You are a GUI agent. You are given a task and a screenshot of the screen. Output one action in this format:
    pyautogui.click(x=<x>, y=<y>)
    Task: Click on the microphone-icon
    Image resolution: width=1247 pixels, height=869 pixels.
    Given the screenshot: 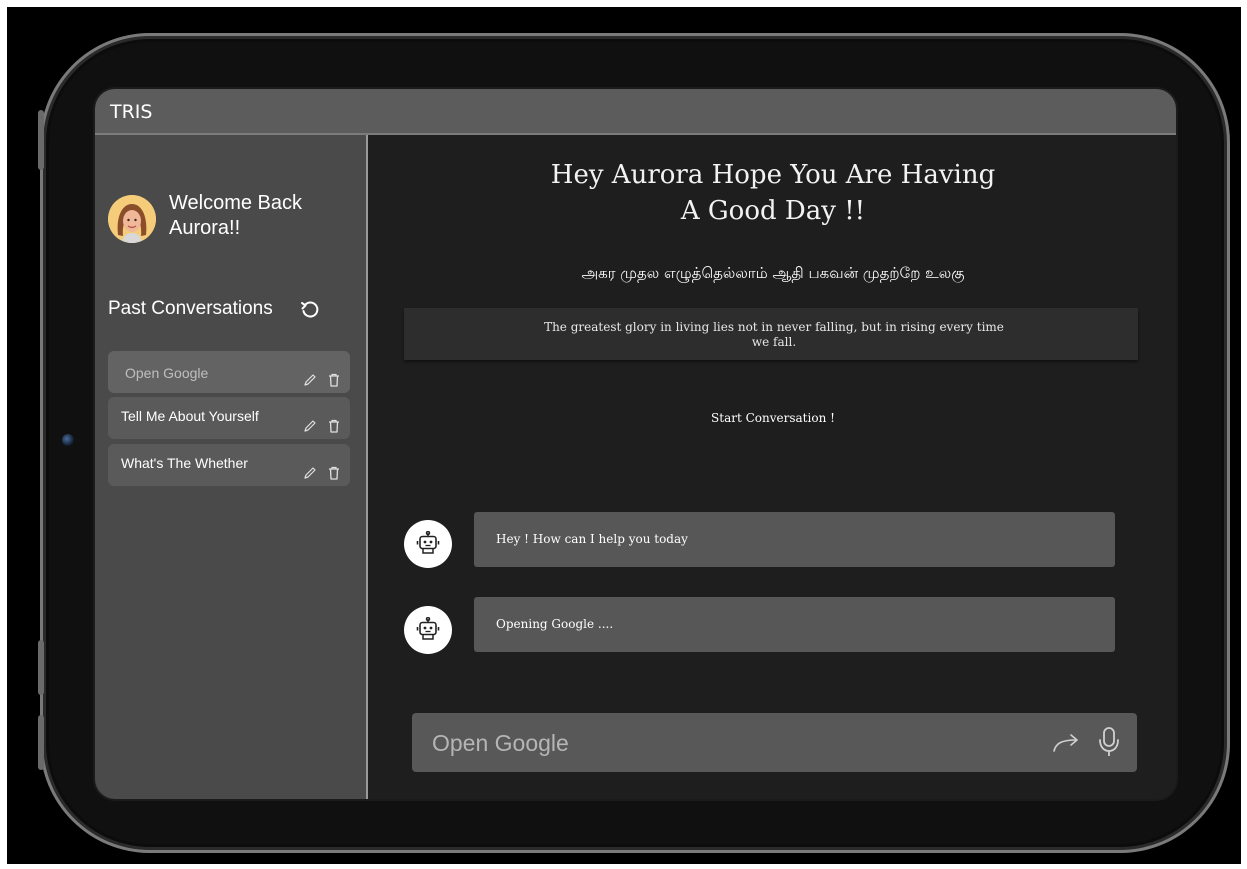 What is the action you would take?
    pyautogui.click(x=1109, y=742)
    